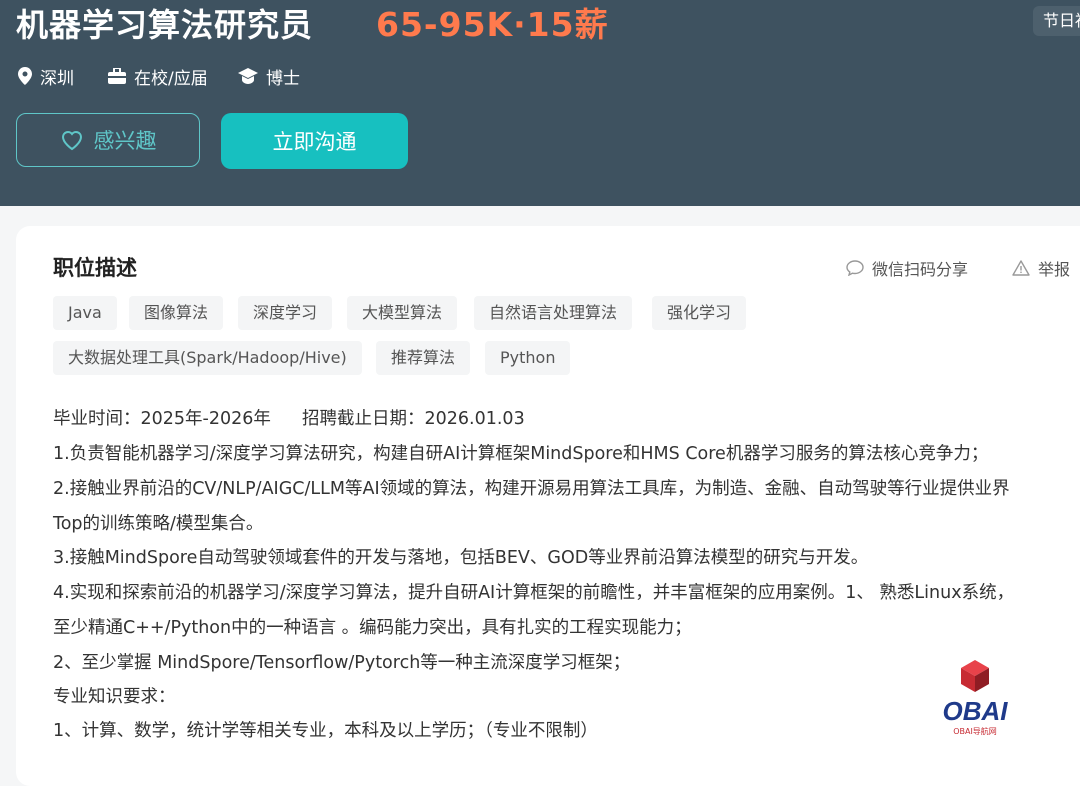 The height and width of the screenshot is (786, 1080). Describe the element at coordinates (176, 313) in the screenshot. I see `skill-tag: 图像算法` at that location.